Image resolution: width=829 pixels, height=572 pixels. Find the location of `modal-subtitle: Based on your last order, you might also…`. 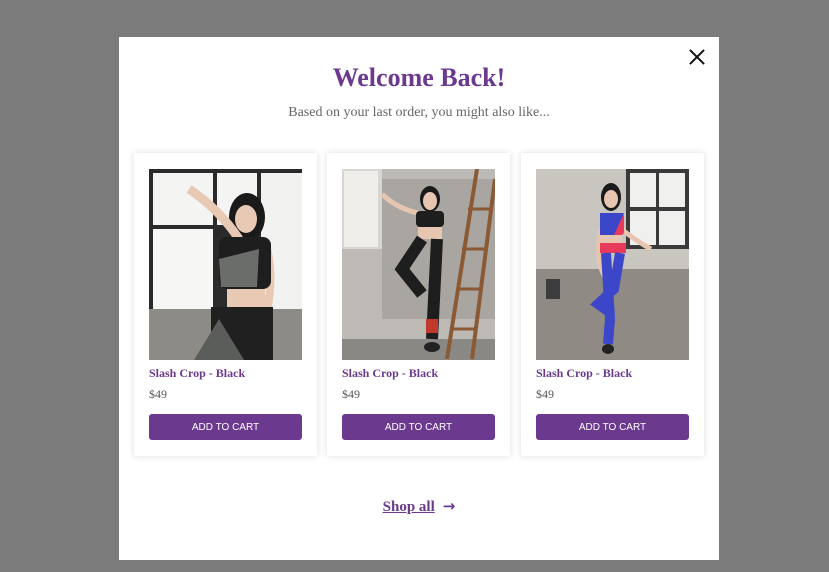

modal-subtitle: Based on your last order, you might also… is located at coordinates (419, 112).